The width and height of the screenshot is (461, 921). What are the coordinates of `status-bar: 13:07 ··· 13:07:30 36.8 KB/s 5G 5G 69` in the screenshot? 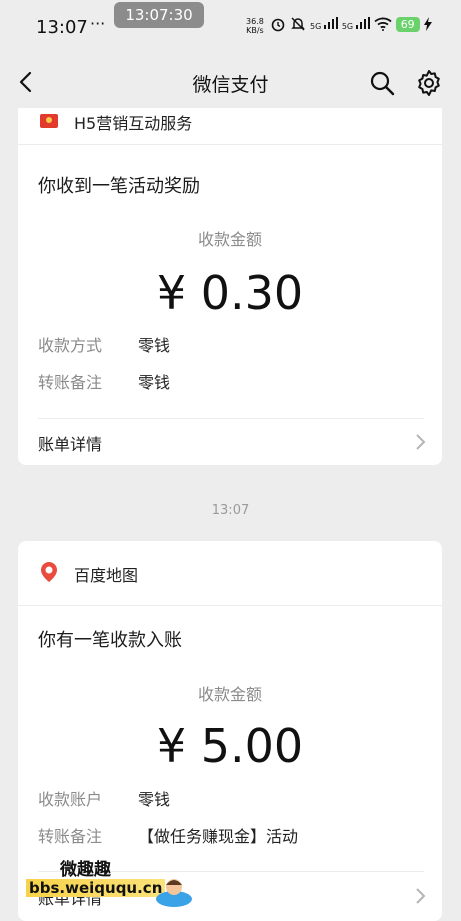 It's located at (230, 29).